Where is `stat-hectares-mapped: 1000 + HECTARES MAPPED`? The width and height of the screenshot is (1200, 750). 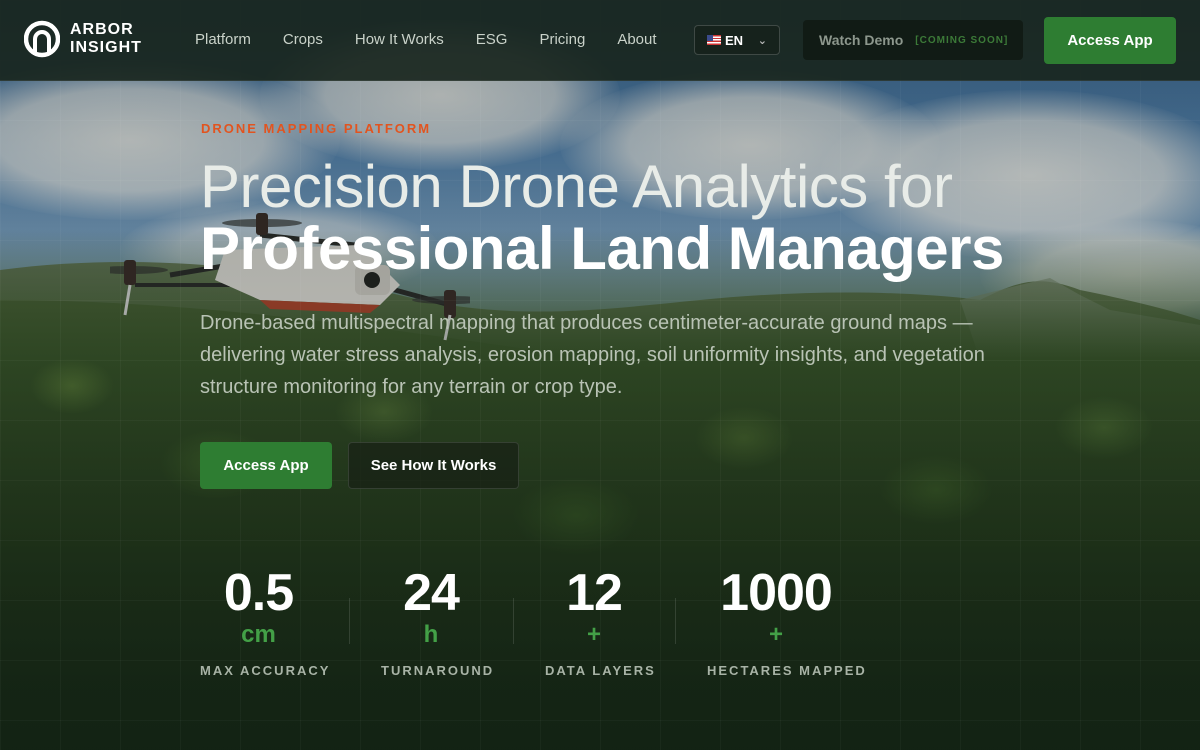 stat-hectares-mapped: 1000 + HECTARES MAPPED is located at coordinates (787, 621).